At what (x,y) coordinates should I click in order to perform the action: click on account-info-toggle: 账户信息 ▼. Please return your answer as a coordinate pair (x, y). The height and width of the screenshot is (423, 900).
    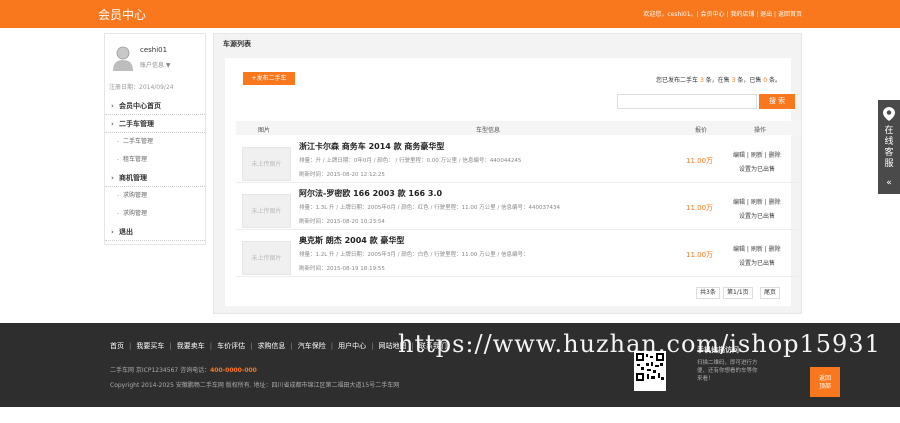
    Looking at the image, I should click on (155, 64).